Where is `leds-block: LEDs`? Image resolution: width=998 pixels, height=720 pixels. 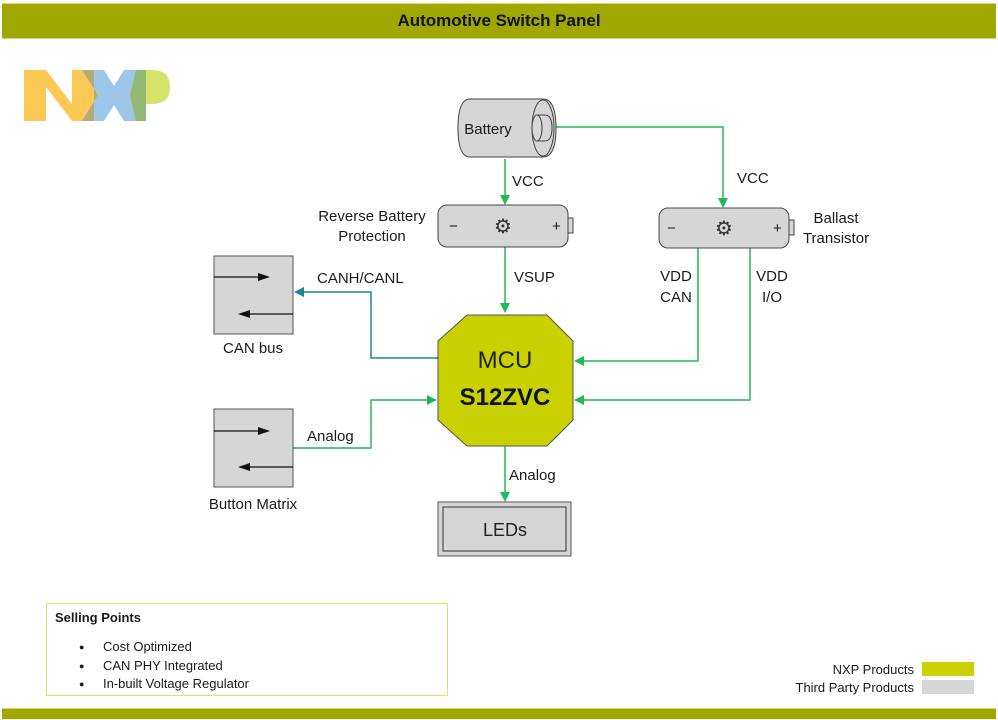
leds-block: LEDs is located at coordinates (504, 529).